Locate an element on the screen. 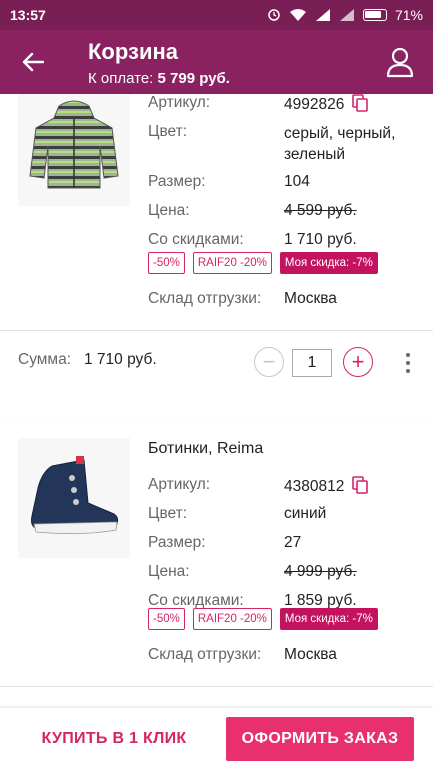 The width and height of the screenshot is (433, 770). size-value: 104 is located at coordinates (297, 181).